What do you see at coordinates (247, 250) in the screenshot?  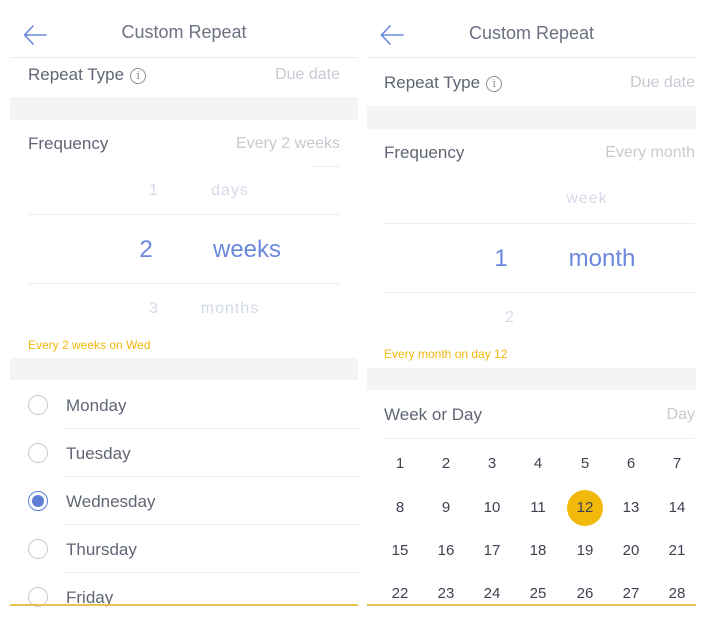 I see `picker-unit-selected: weeks` at bounding box center [247, 250].